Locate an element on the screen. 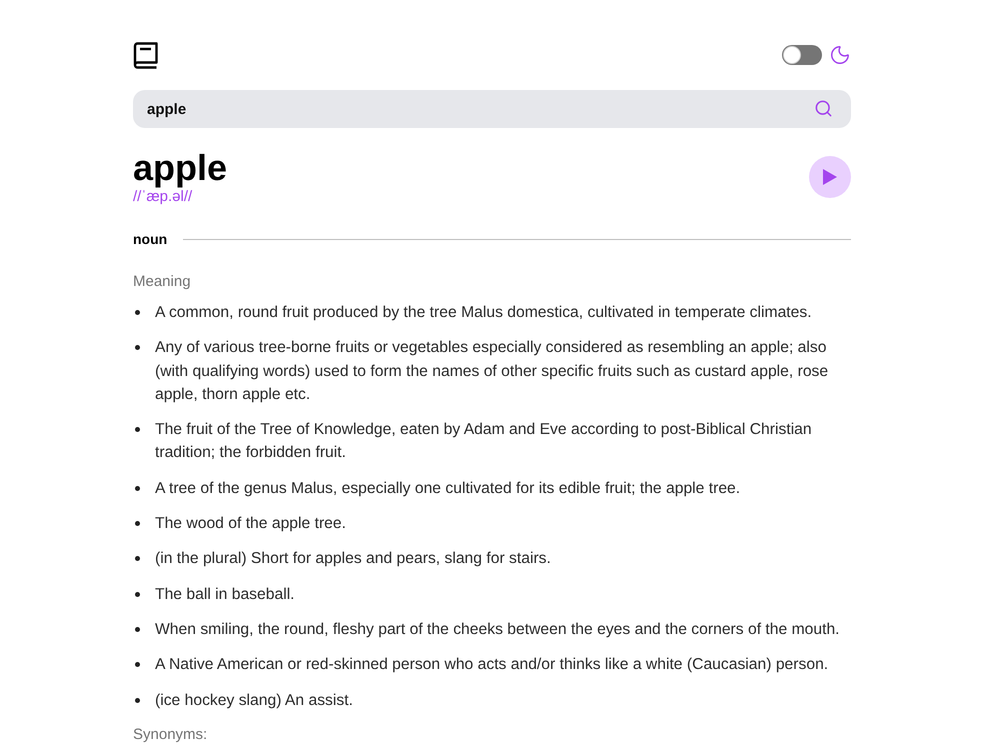  definition-text: Any of various tree-borne fruits or vegetables especially considered as resembling an apple; also (with qualifying words) used to form the names of other specific fruits such as custard apple, rose apple, thorn apple etc. is located at coordinates (492, 371).